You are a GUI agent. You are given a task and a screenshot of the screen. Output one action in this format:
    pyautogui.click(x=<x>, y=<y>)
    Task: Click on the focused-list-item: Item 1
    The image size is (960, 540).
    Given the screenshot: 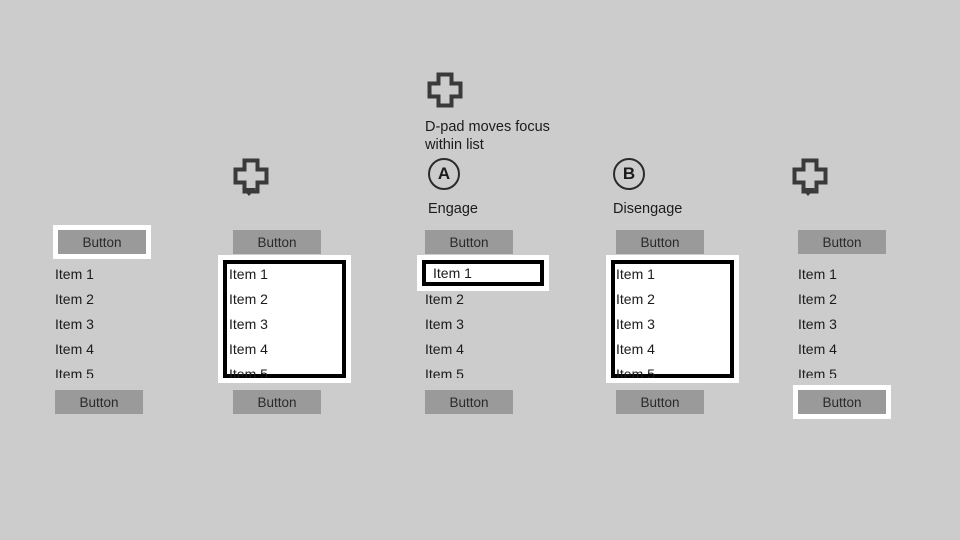 What is the action you would take?
    pyautogui.click(x=483, y=273)
    